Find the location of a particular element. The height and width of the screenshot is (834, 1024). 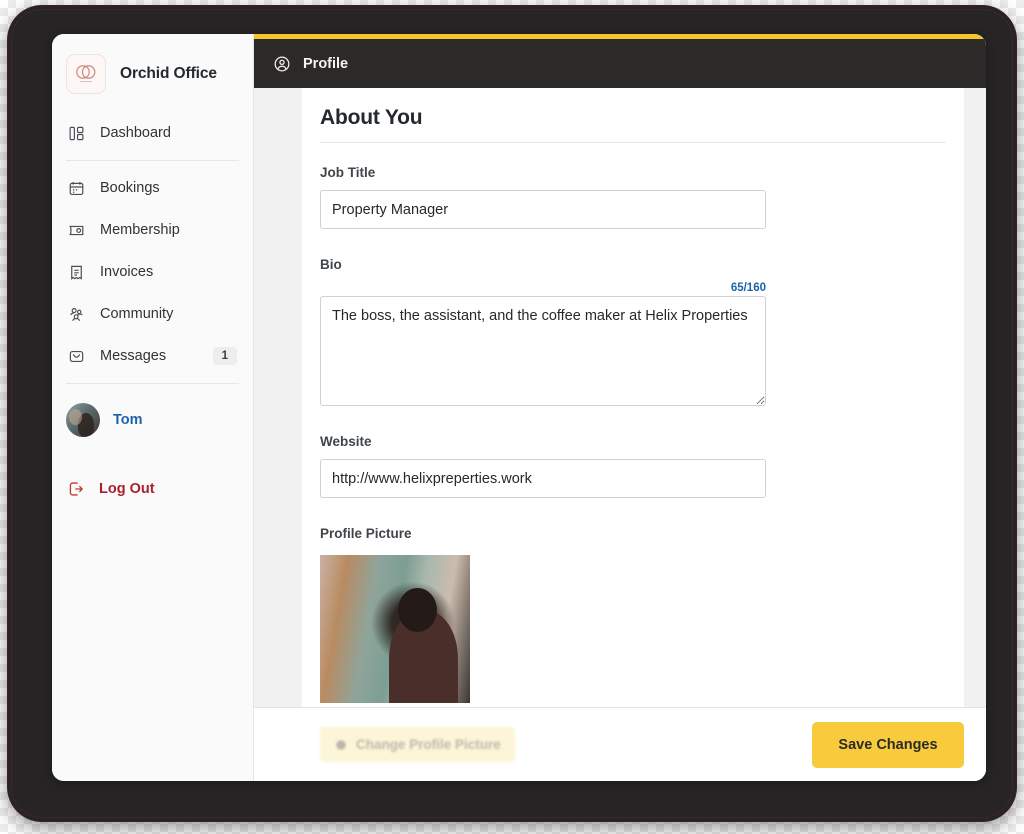

envelope-icon is located at coordinates (76, 356).